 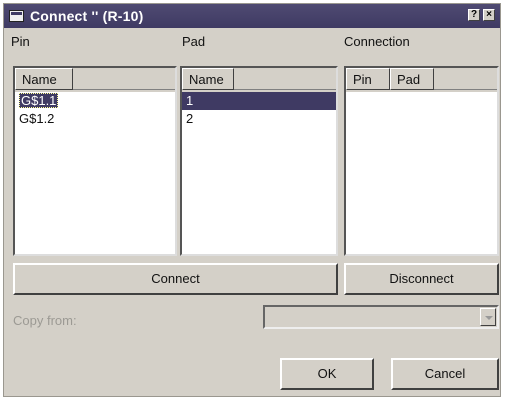 What do you see at coordinates (45, 320) in the screenshot?
I see `copy-from-label: Copy from:` at bounding box center [45, 320].